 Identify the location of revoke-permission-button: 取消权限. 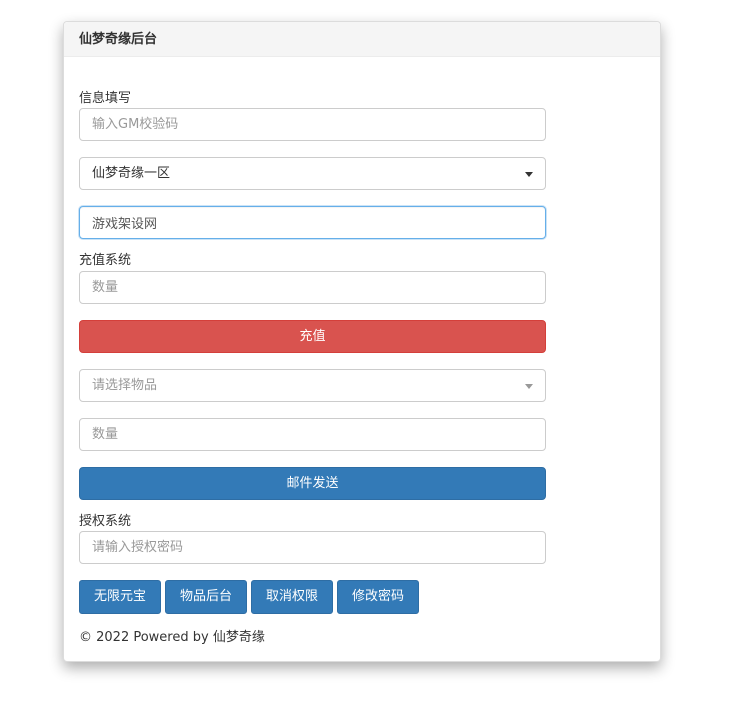
(292, 597).